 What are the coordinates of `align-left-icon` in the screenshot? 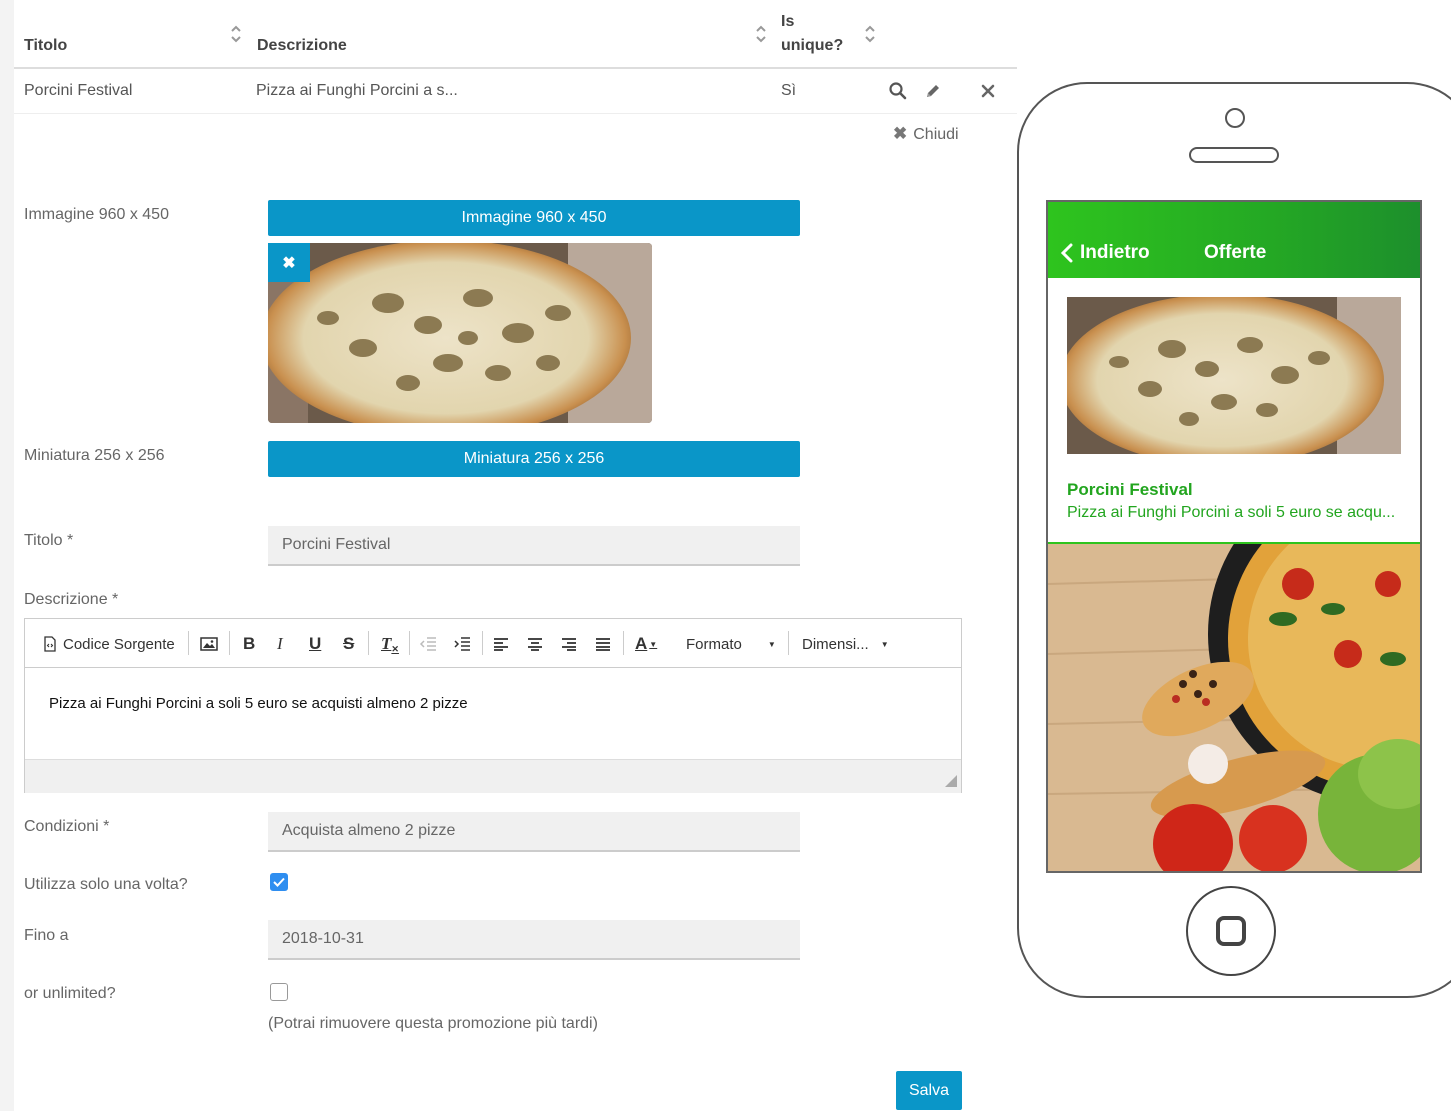 It's located at (501, 644).